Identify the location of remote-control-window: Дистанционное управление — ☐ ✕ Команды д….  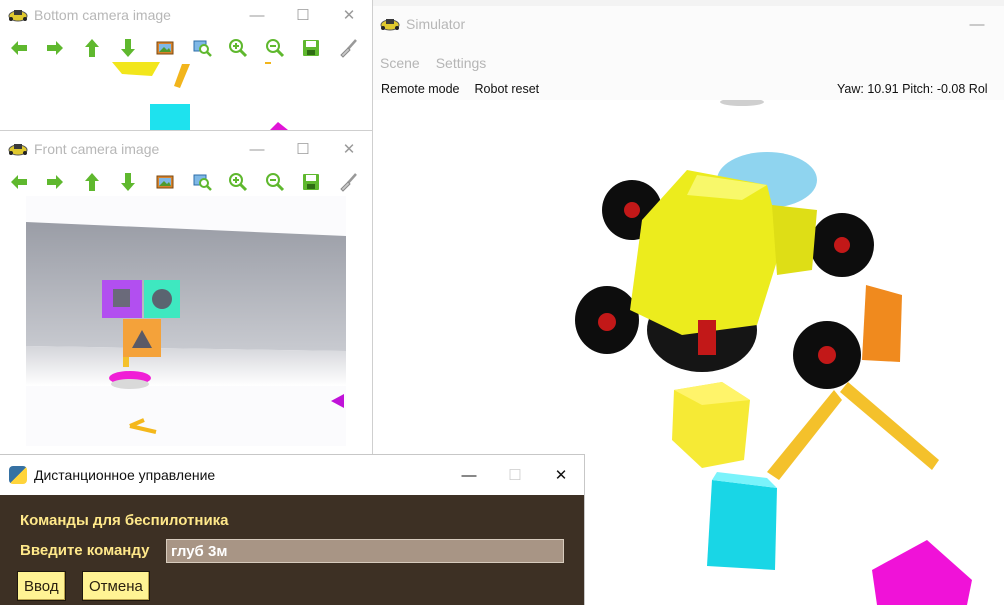
(292, 530).